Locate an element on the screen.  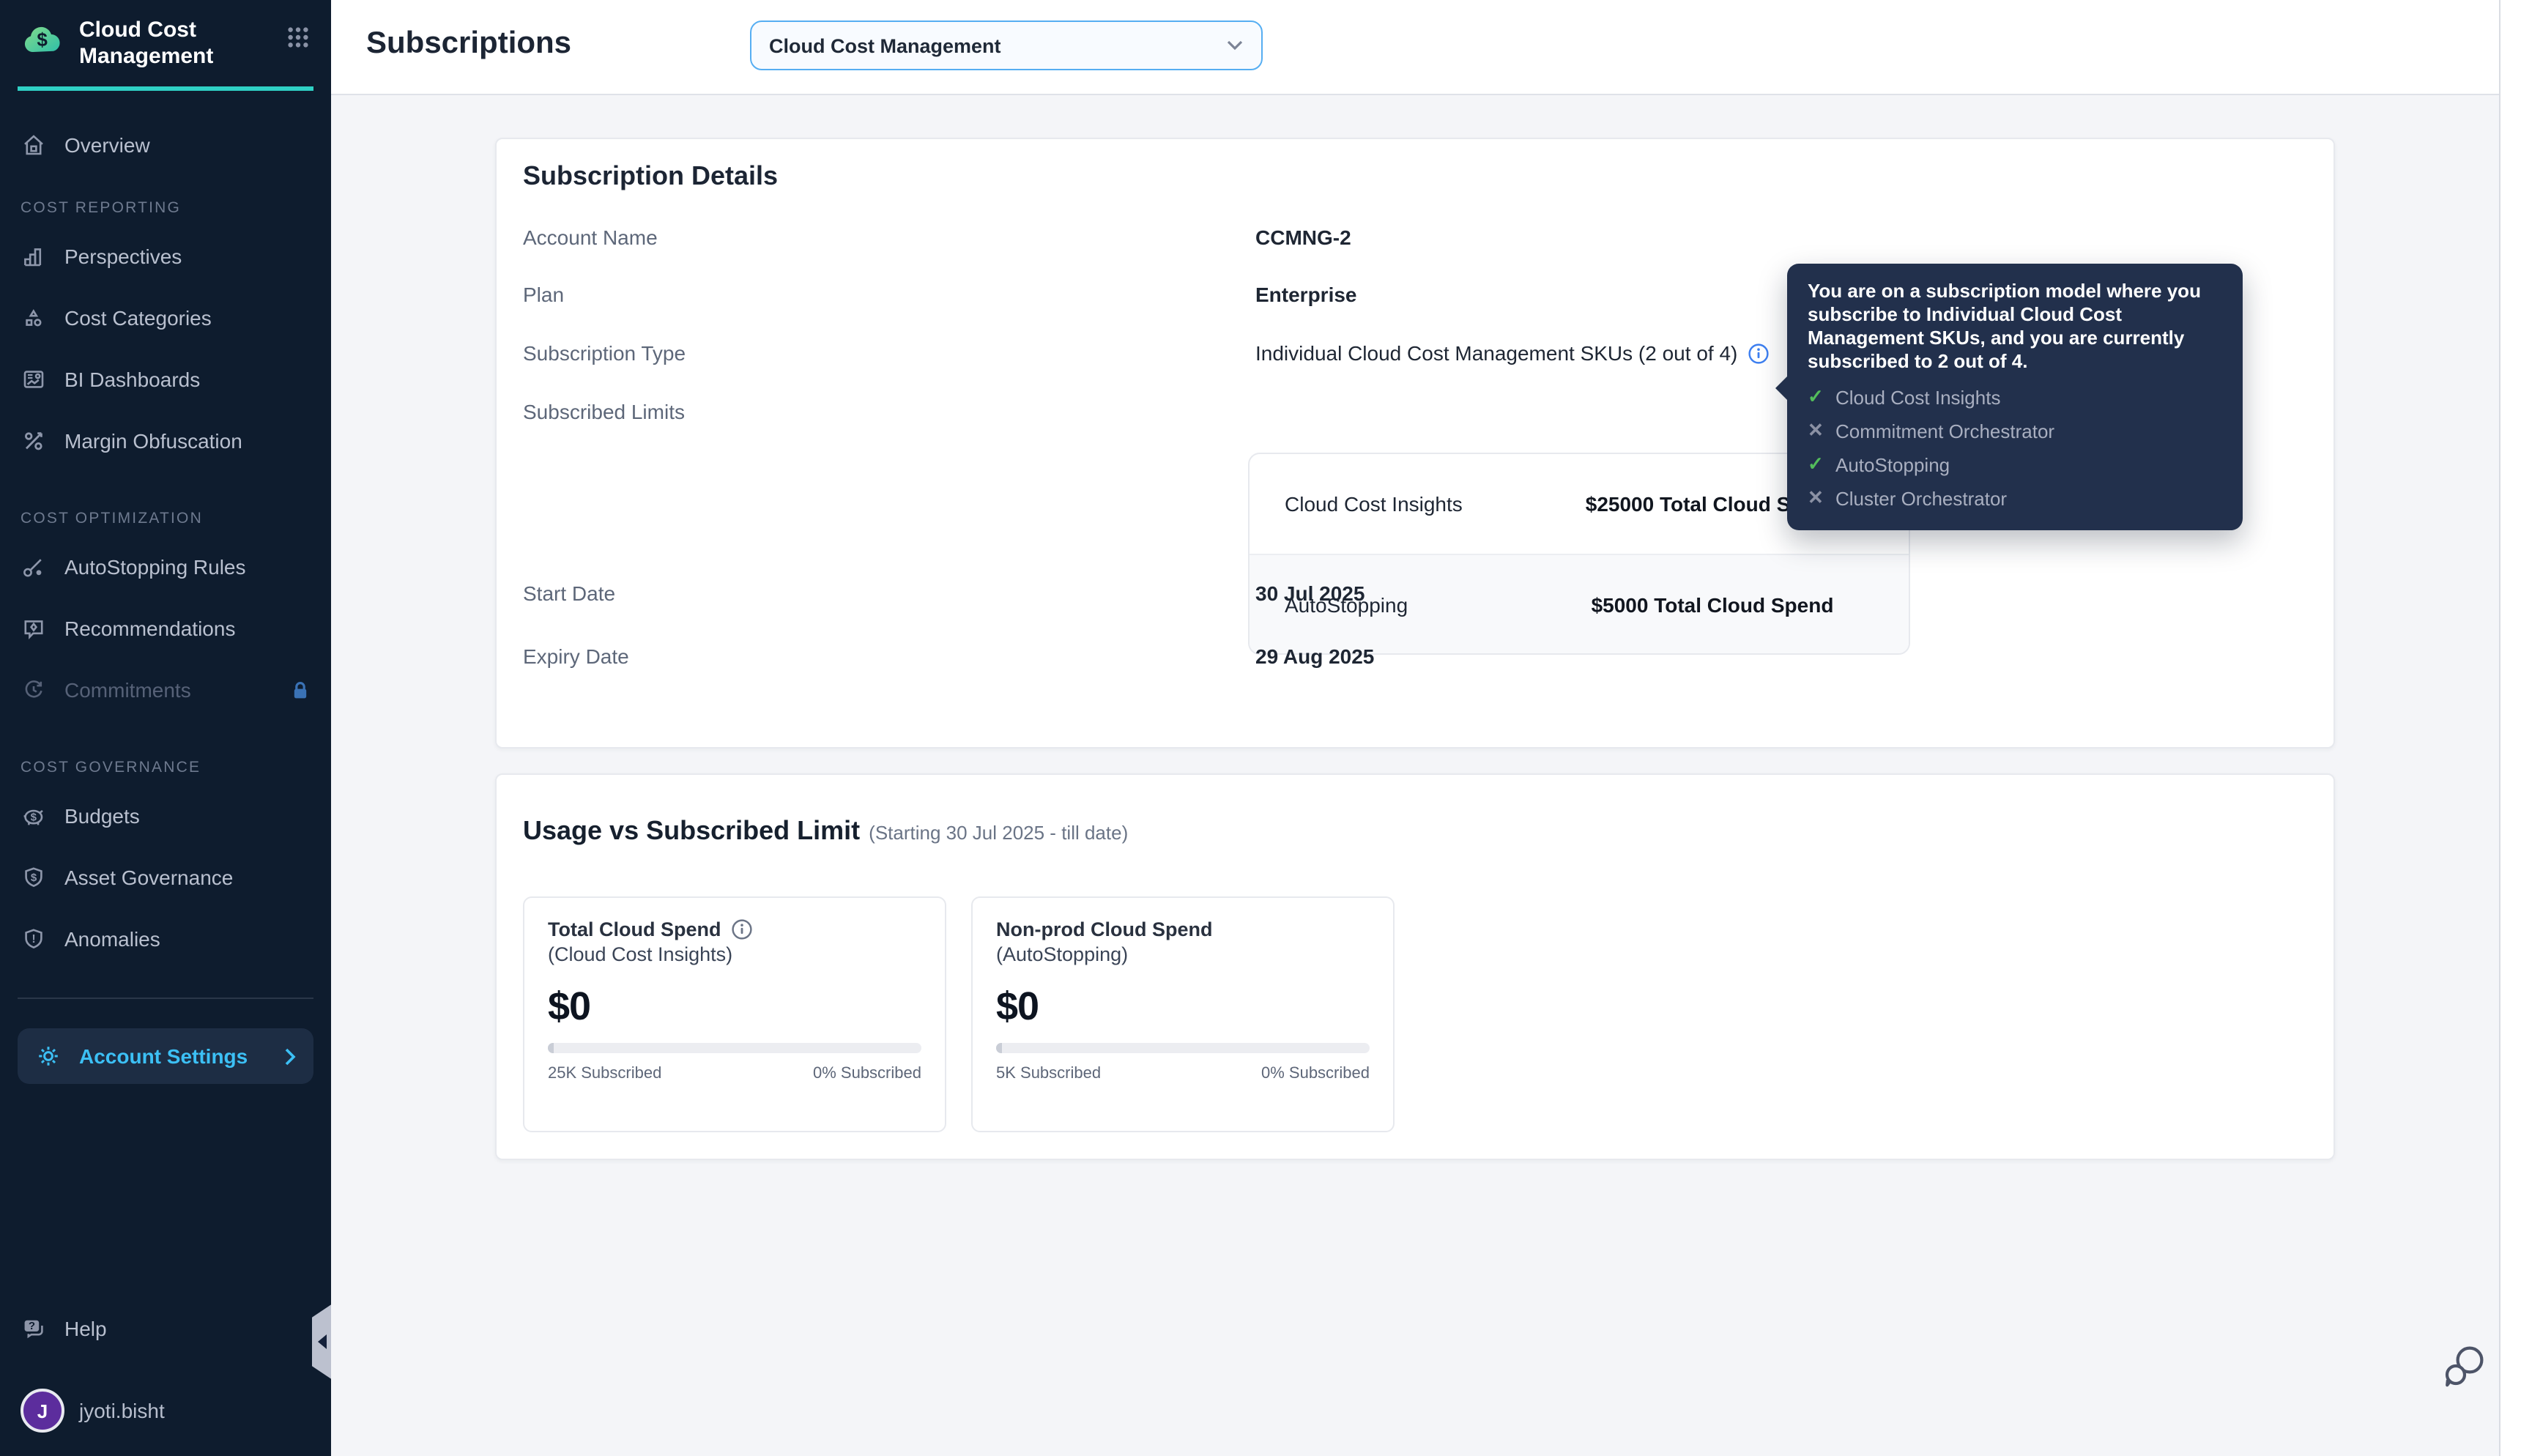
list-item: ✕ Commitment Orchestrator is located at coordinates (2015, 431).